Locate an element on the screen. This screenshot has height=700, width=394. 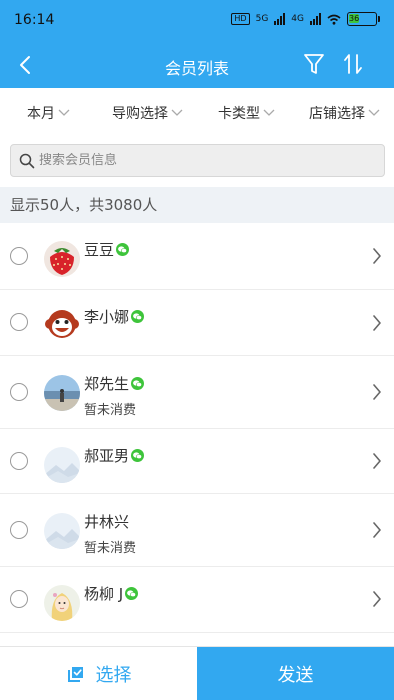
status-time: 16:14 is located at coordinates (34, 20).